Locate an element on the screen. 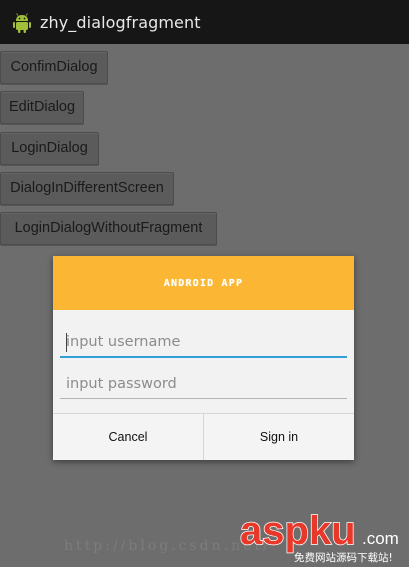 The height and width of the screenshot is (567, 409). login-dialog-button: LoginDialog is located at coordinates (49, 148).